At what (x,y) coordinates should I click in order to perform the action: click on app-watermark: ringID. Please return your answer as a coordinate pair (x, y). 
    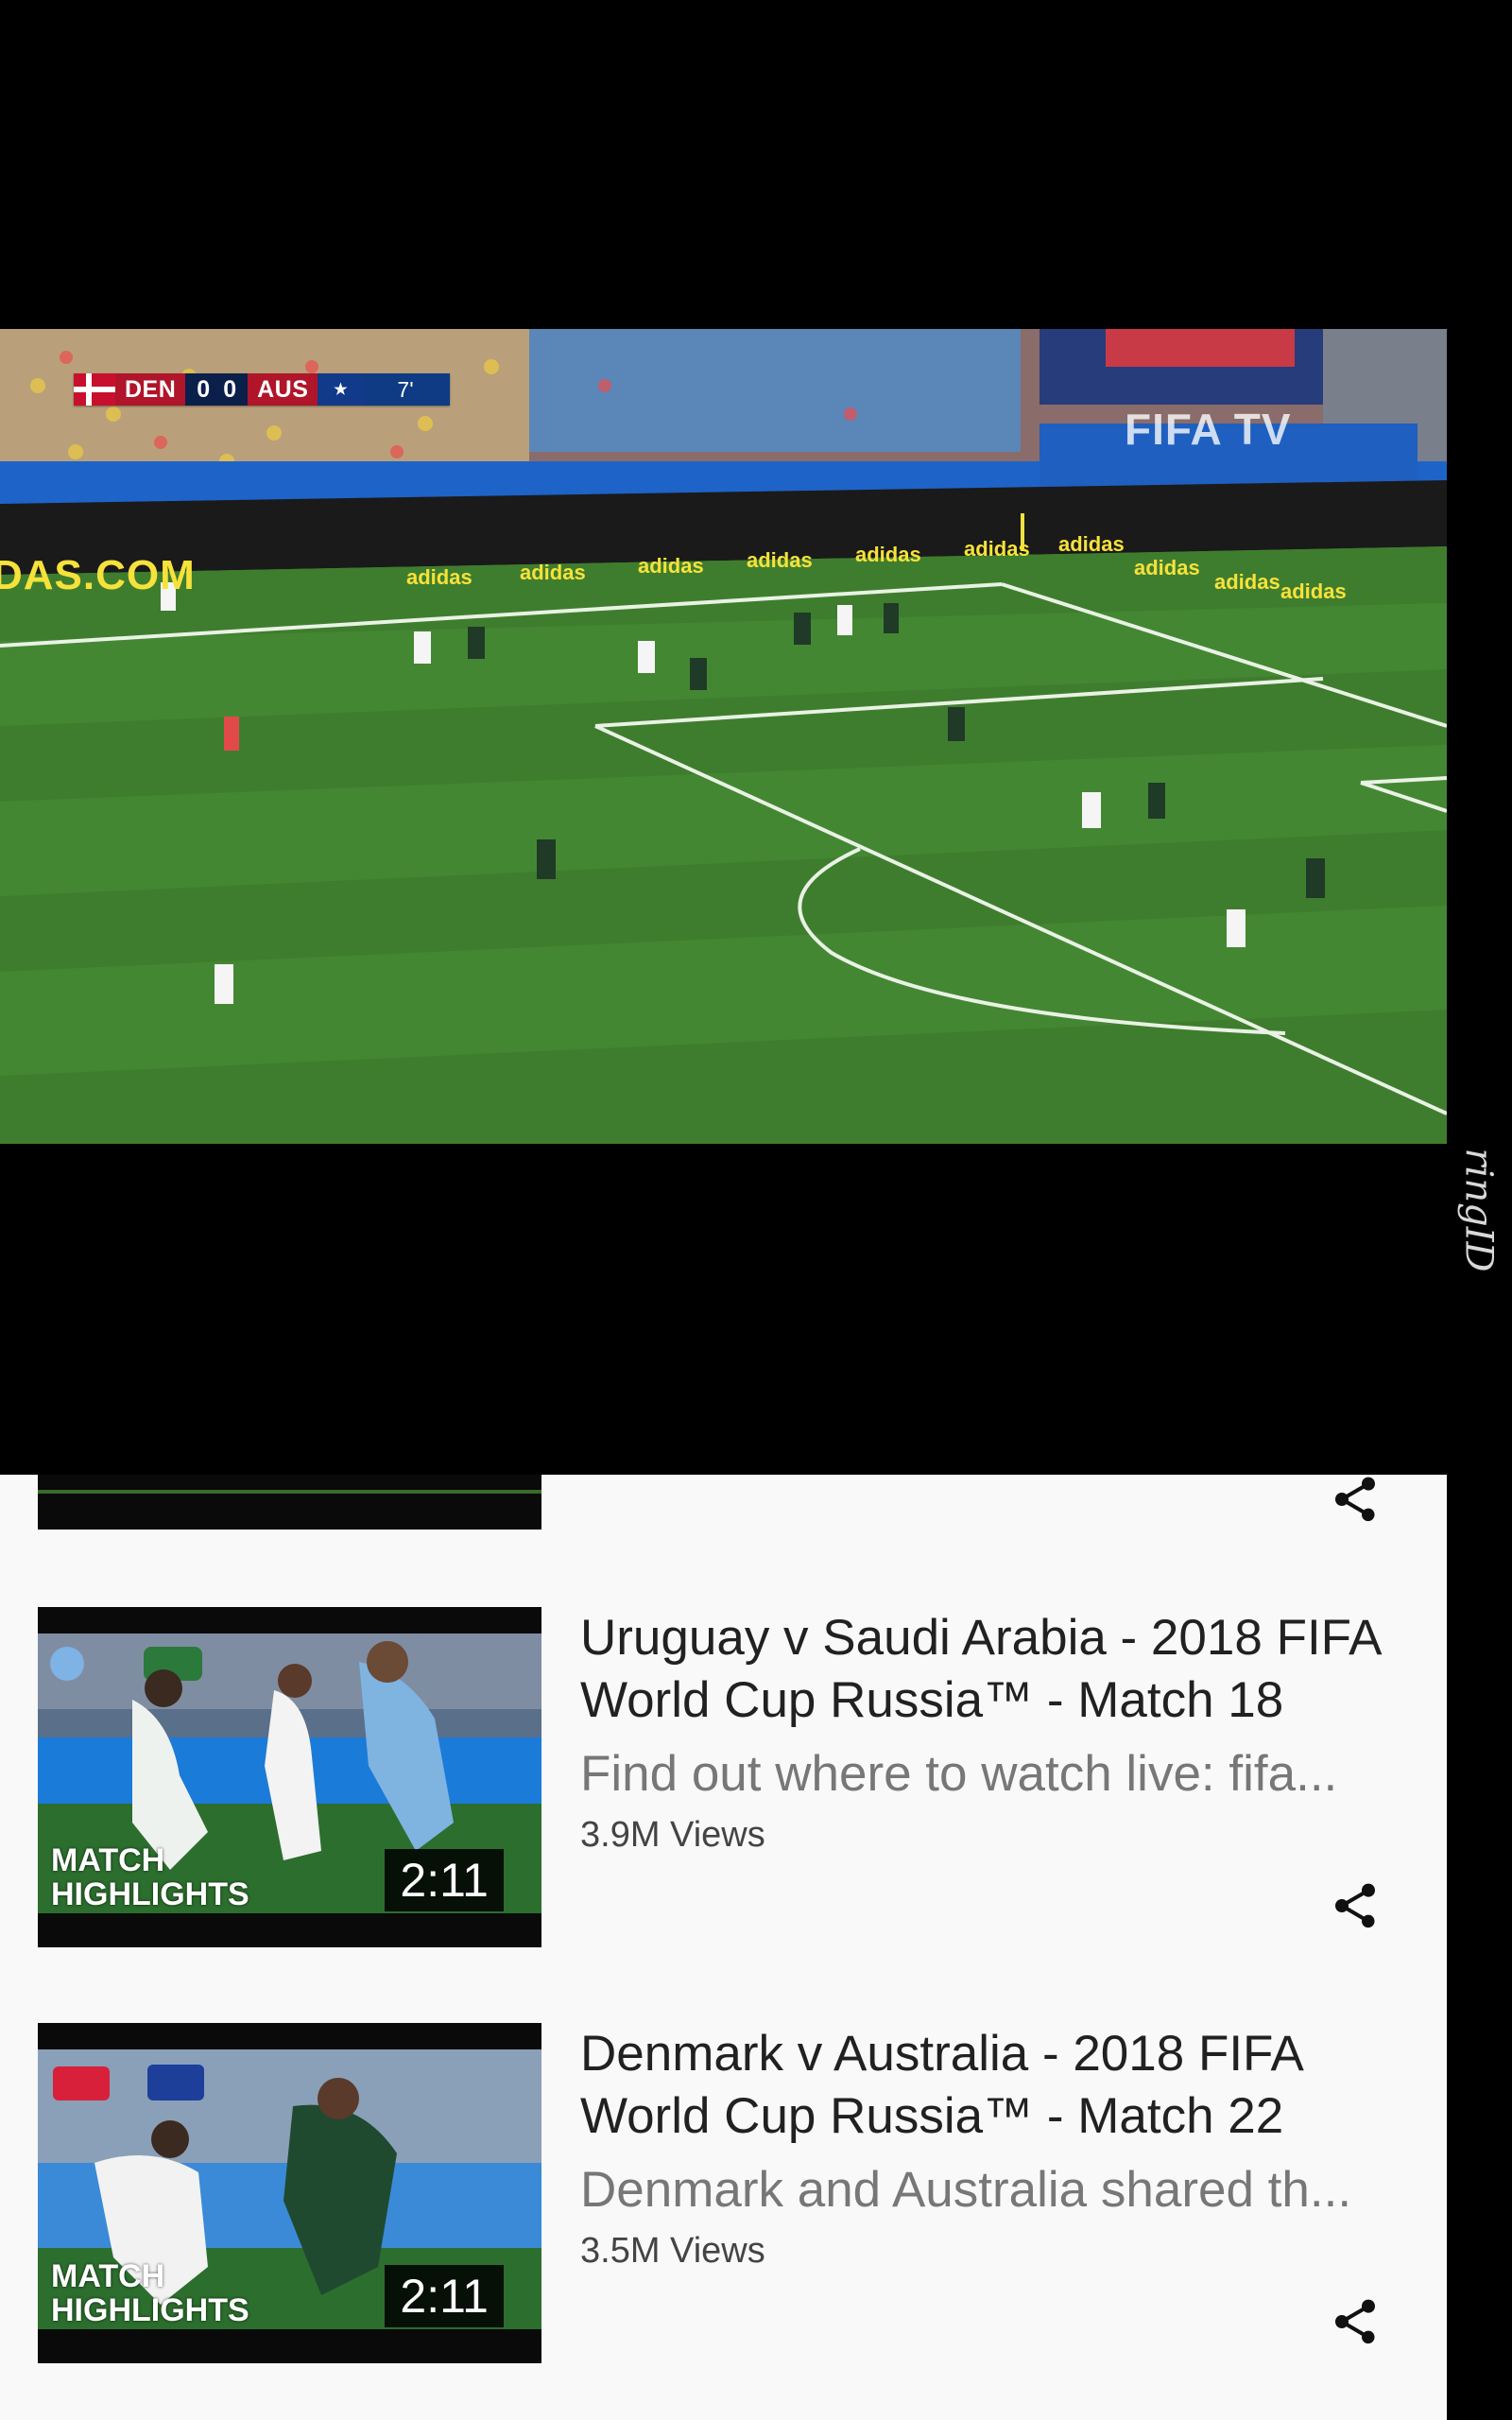
    Looking at the image, I should click on (1479, 1210).